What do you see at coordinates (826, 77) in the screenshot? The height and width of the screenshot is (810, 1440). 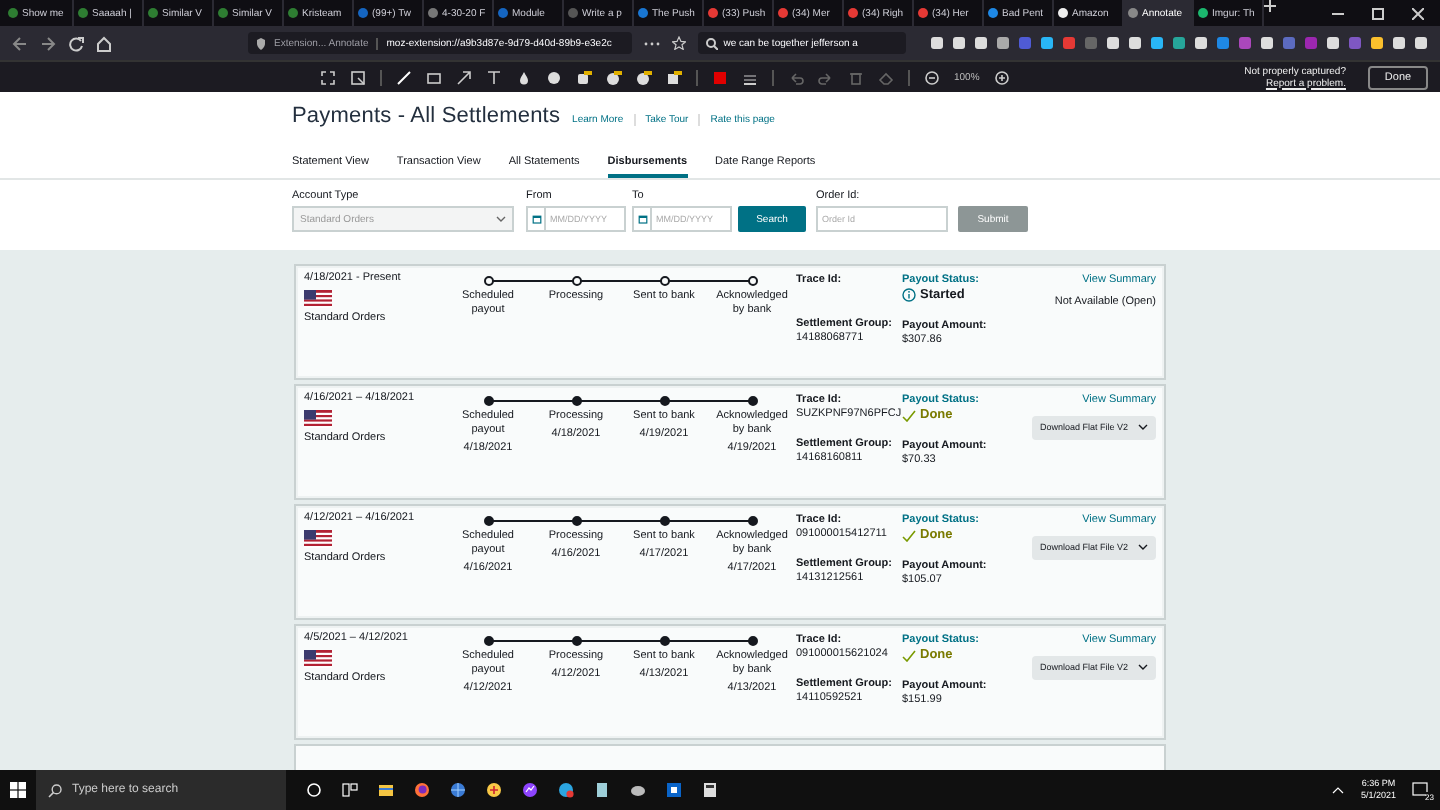 I see `redo-icon` at bounding box center [826, 77].